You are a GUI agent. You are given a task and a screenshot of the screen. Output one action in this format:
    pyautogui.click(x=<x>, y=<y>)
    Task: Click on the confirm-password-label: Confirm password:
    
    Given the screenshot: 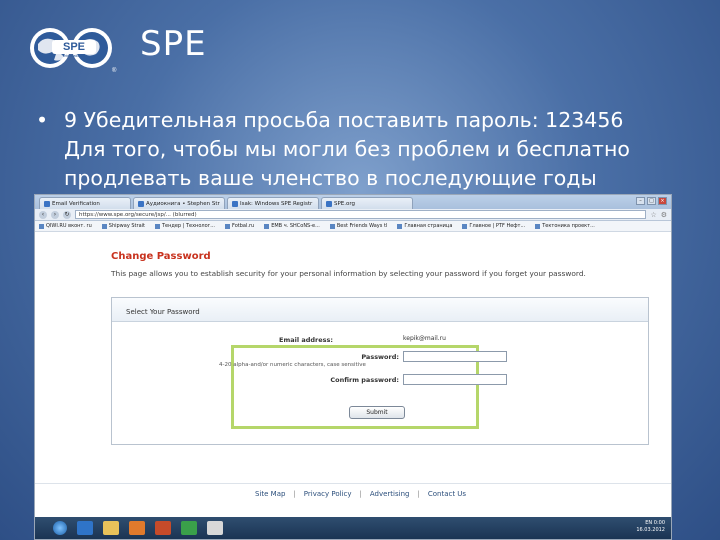 What is the action you would take?
    pyautogui.click(x=364, y=380)
    